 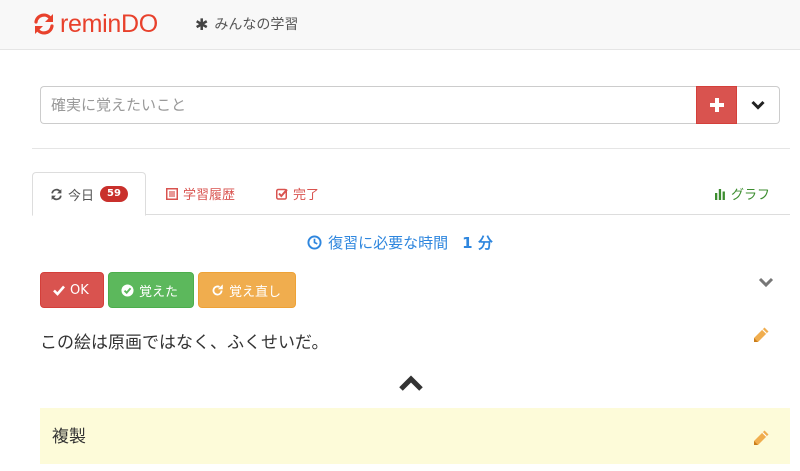 I want to click on tab-graph-label: グラフ, so click(x=750, y=195).